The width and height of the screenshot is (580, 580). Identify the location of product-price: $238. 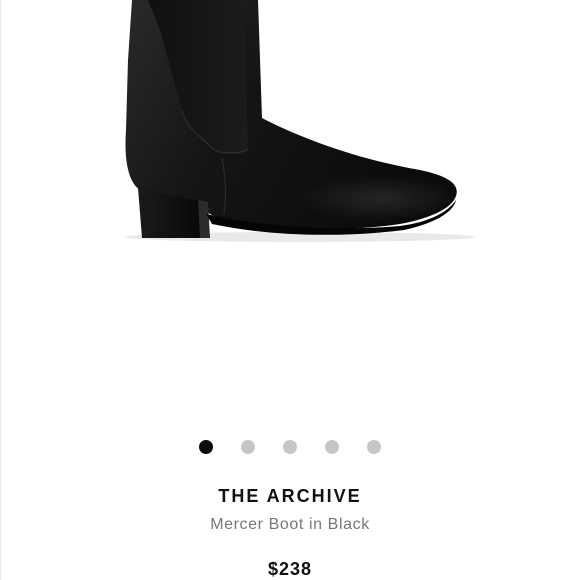
(290, 569).